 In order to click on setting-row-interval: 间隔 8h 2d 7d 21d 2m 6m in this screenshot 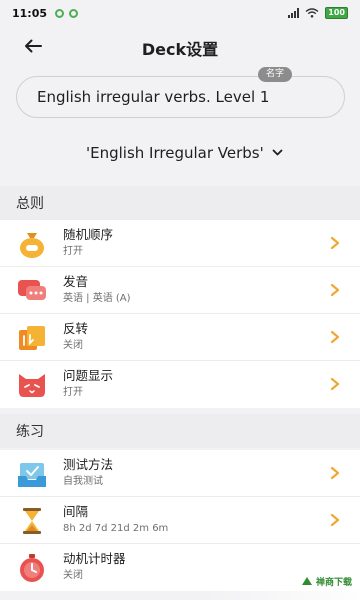, I will do `click(180, 520)`.